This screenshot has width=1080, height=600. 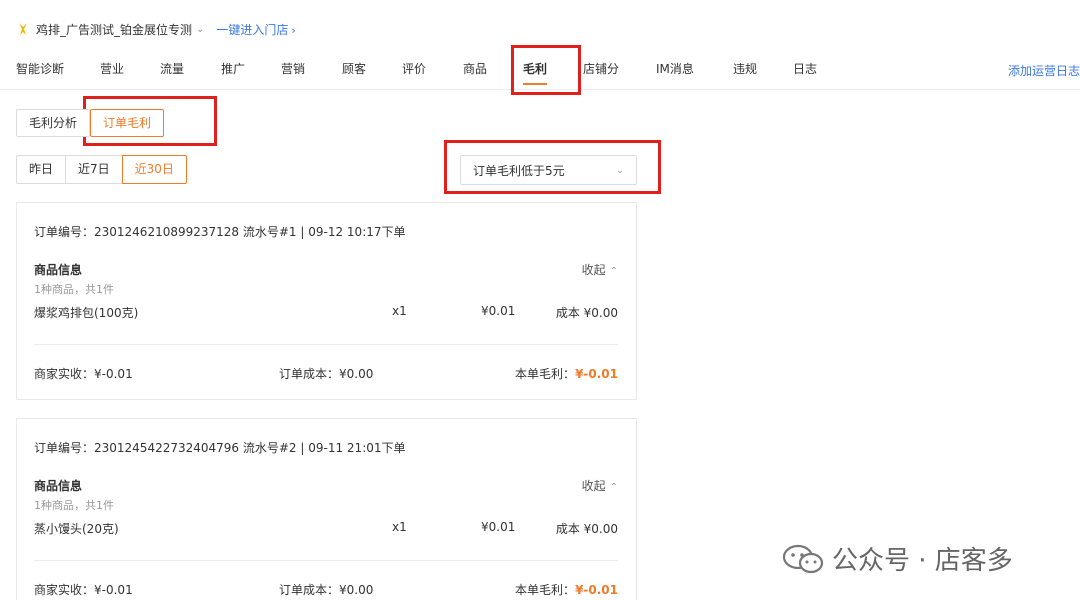 What do you see at coordinates (293, 68) in the screenshot?
I see `tab-marketing: 营销` at bounding box center [293, 68].